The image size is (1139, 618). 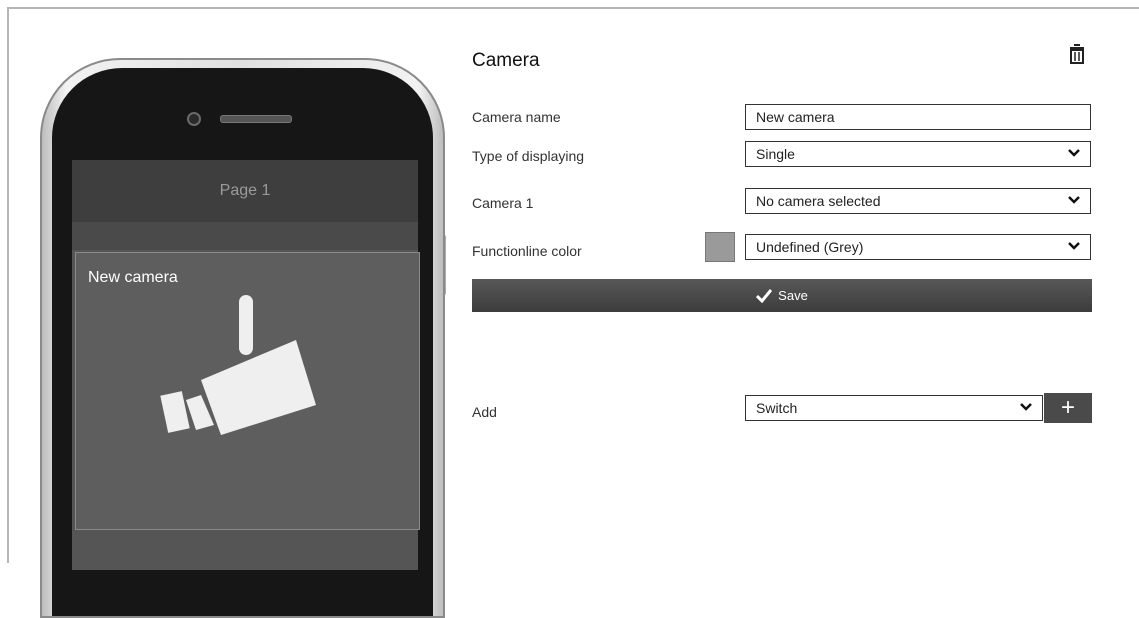 I want to click on security-camera-icon, so click(x=238, y=365).